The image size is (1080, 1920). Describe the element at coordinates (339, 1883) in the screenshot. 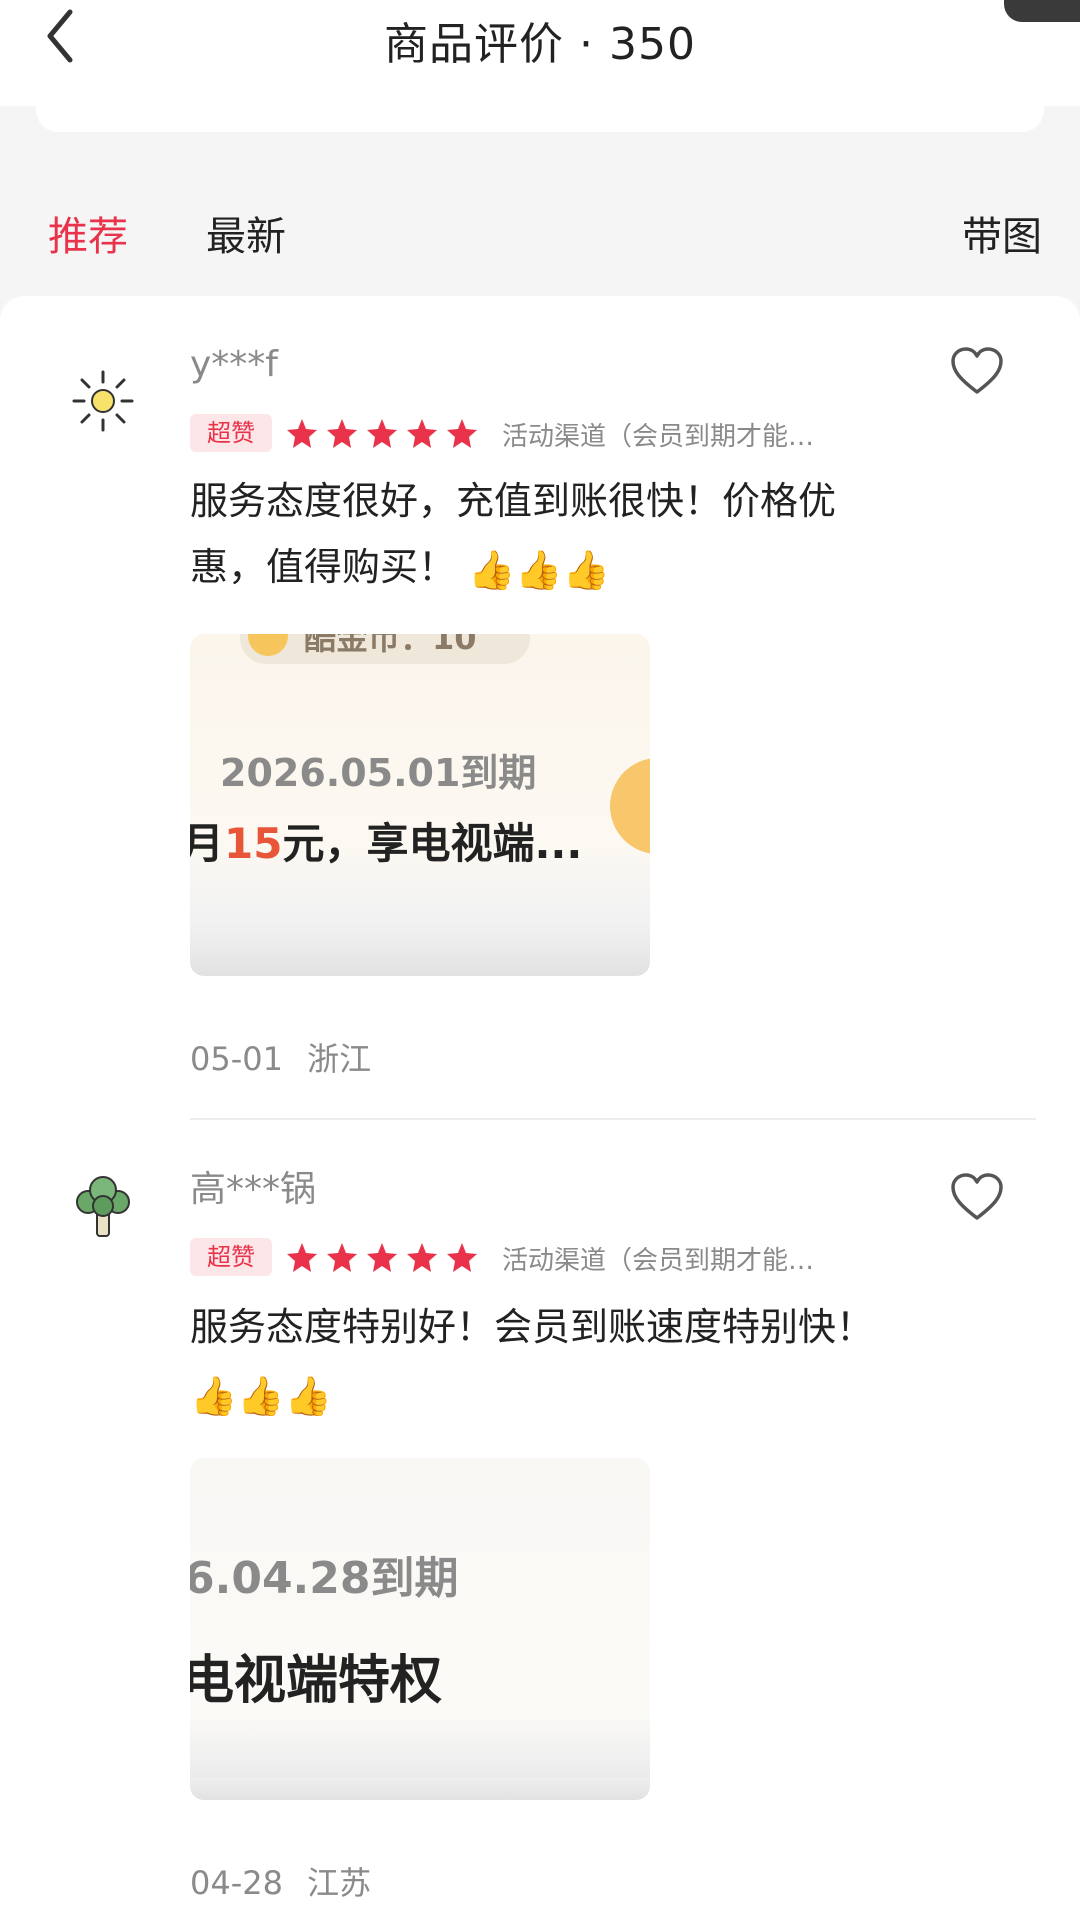

I see `review-region: 江苏` at that location.